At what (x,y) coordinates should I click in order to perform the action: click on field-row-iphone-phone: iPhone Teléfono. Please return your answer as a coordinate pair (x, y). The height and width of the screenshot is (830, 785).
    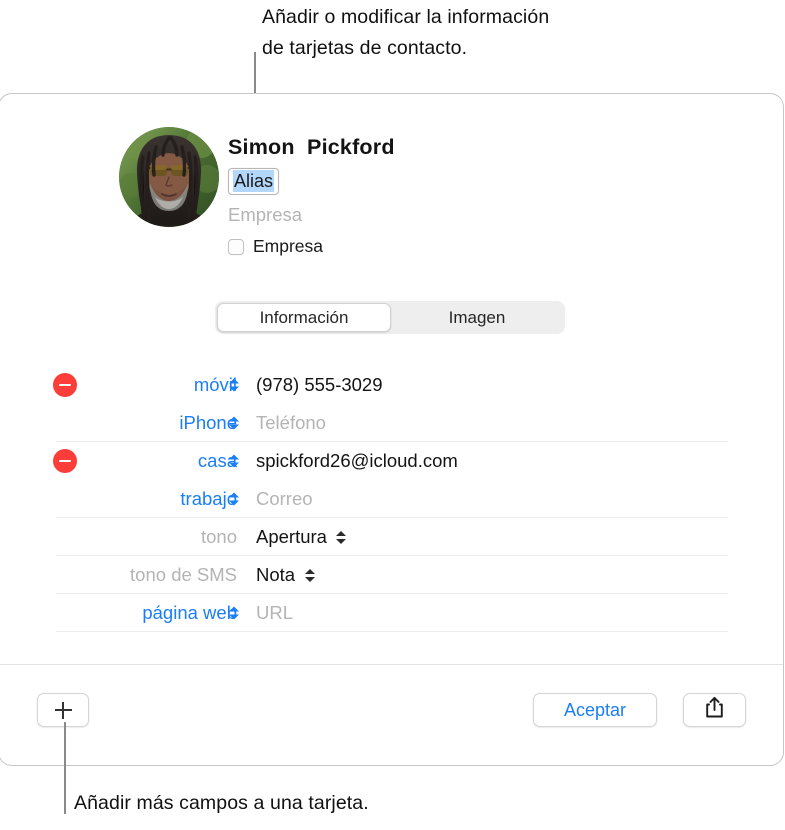
    Looking at the image, I should click on (391, 423).